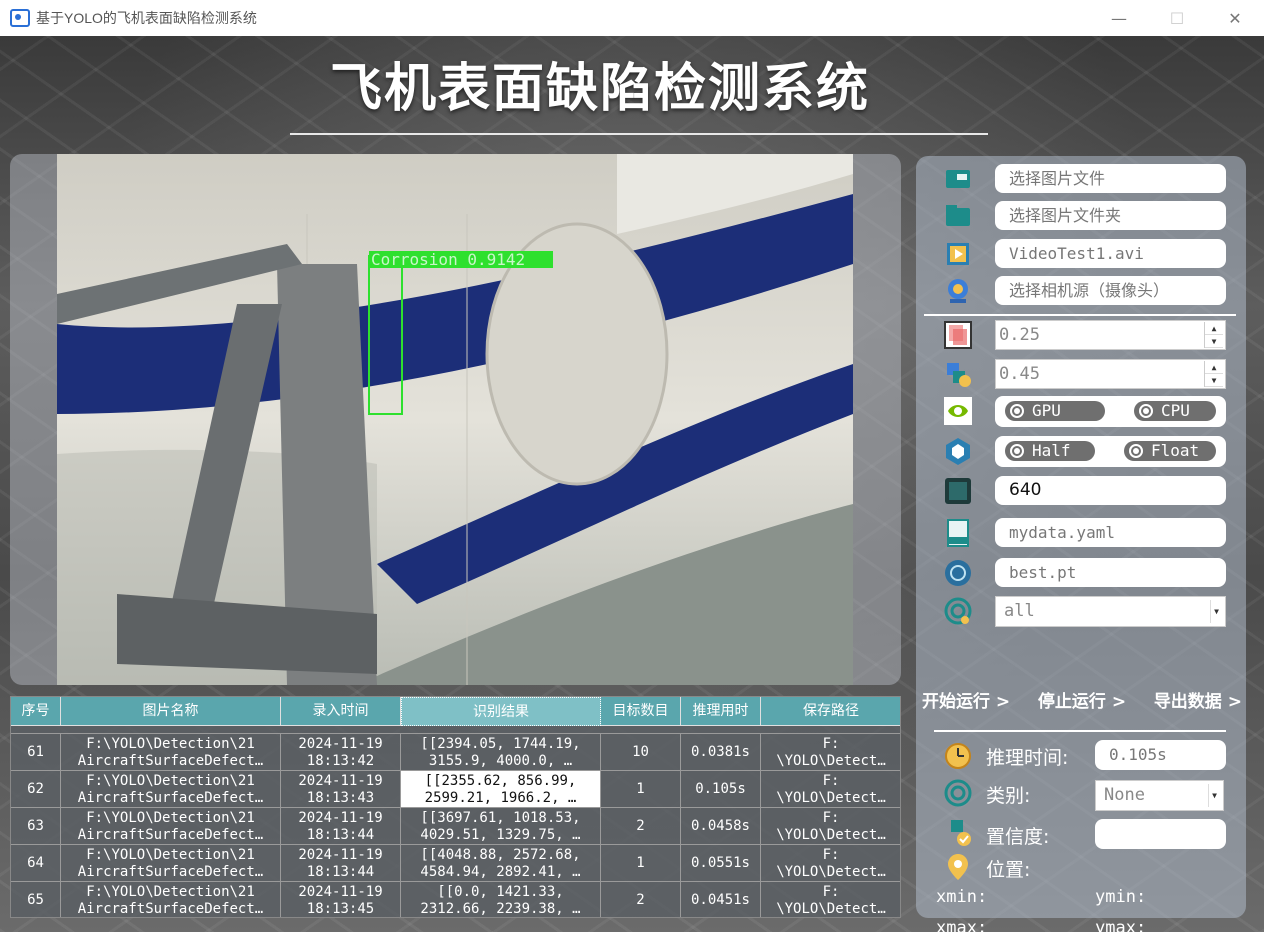 Image resolution: width=1264 pixels, height=932 pixels. Describe the element at coordinates (1110, 178) in the screenshot. I see `select-image-file: 选择图片文件` at that location.